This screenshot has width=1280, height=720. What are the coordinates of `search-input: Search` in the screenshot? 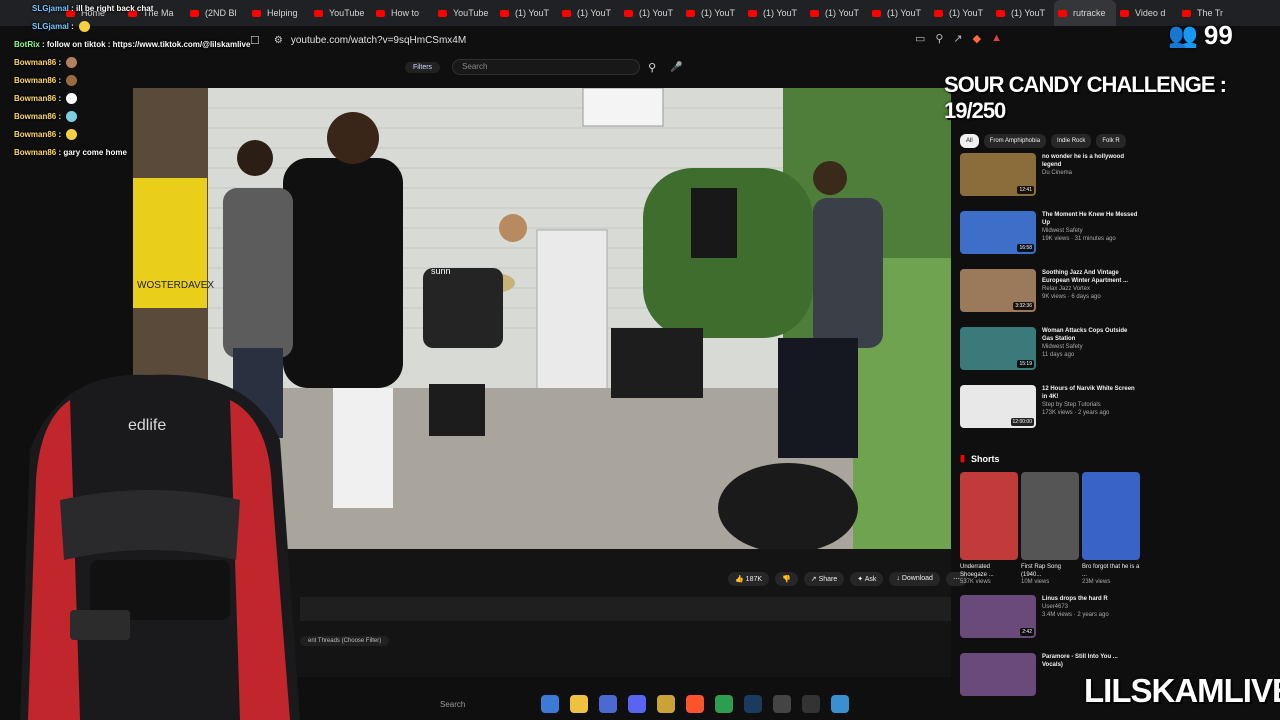 It's located at (546, 67).